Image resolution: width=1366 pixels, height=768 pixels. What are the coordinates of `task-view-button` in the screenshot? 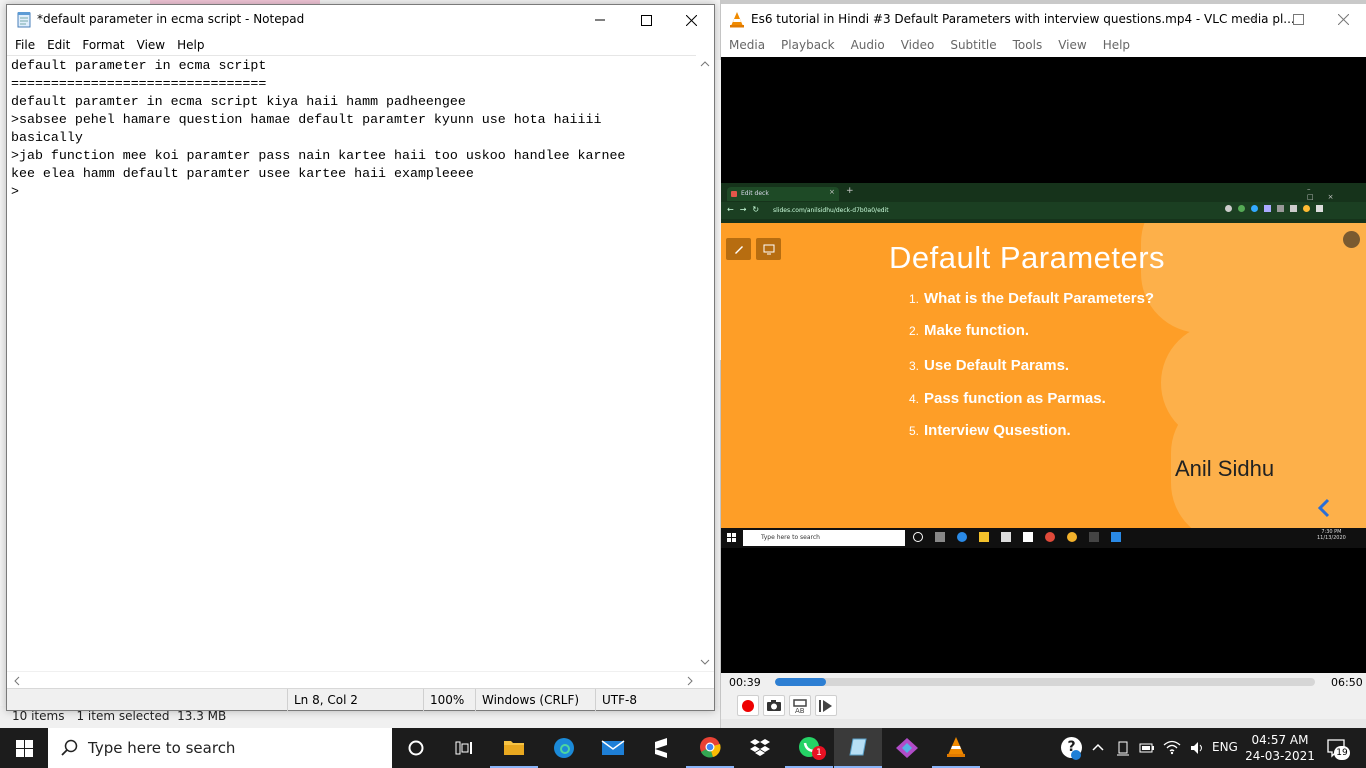 It's located at (464, 748).